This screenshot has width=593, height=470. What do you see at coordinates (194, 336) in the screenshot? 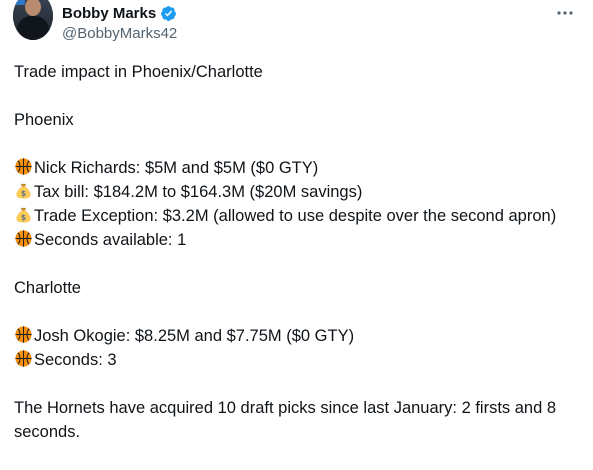
I see `charlotte-line-1: Josh Okogie: $8.25M and $7.75M ($0 GTY)` at bounding box center [194, 336].